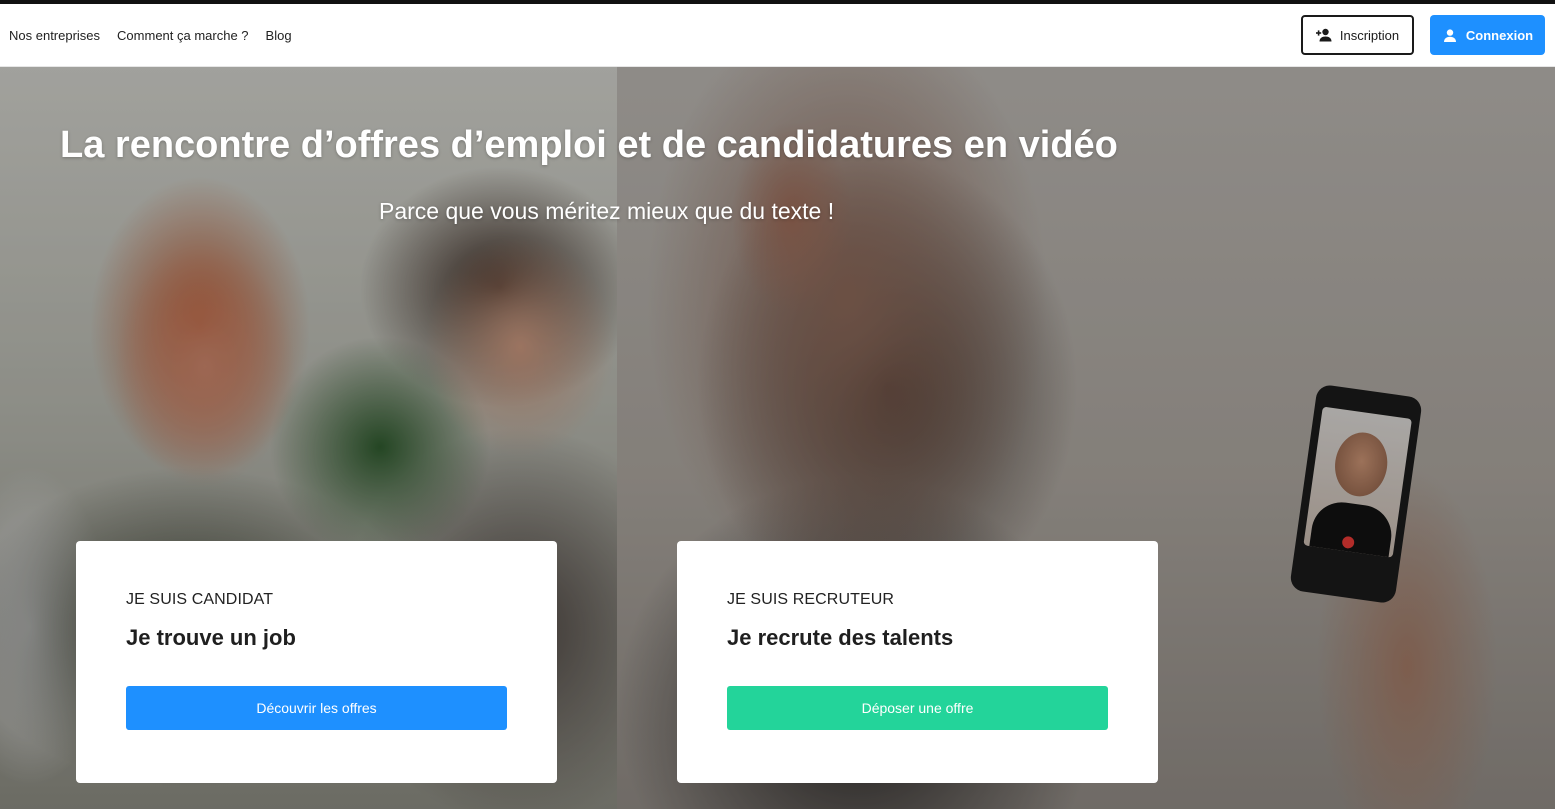 Image resolution: width=1555 pixels, height=809 pixels. I want to click on recruiter-heading: Je recrute des talents, so click(840, 637).